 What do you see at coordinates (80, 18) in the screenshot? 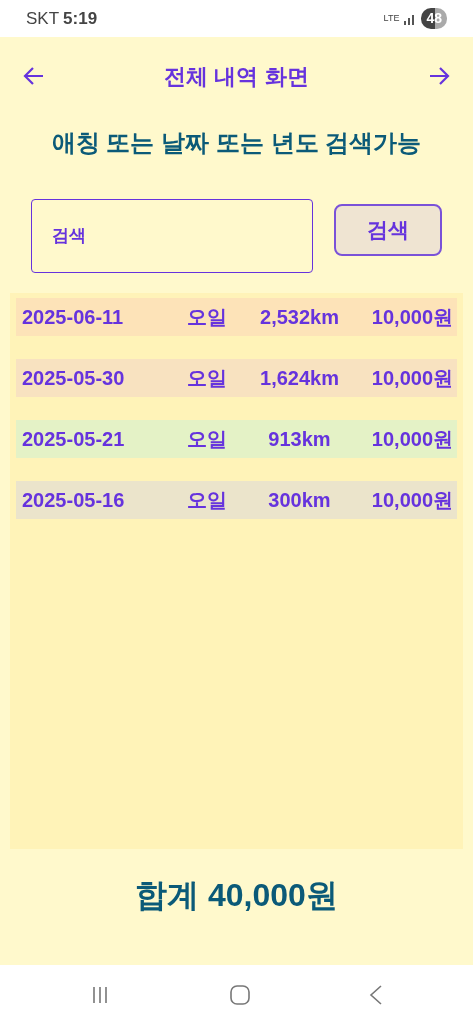
I see `time-label: 5:19` at bounding box center [80, 18].